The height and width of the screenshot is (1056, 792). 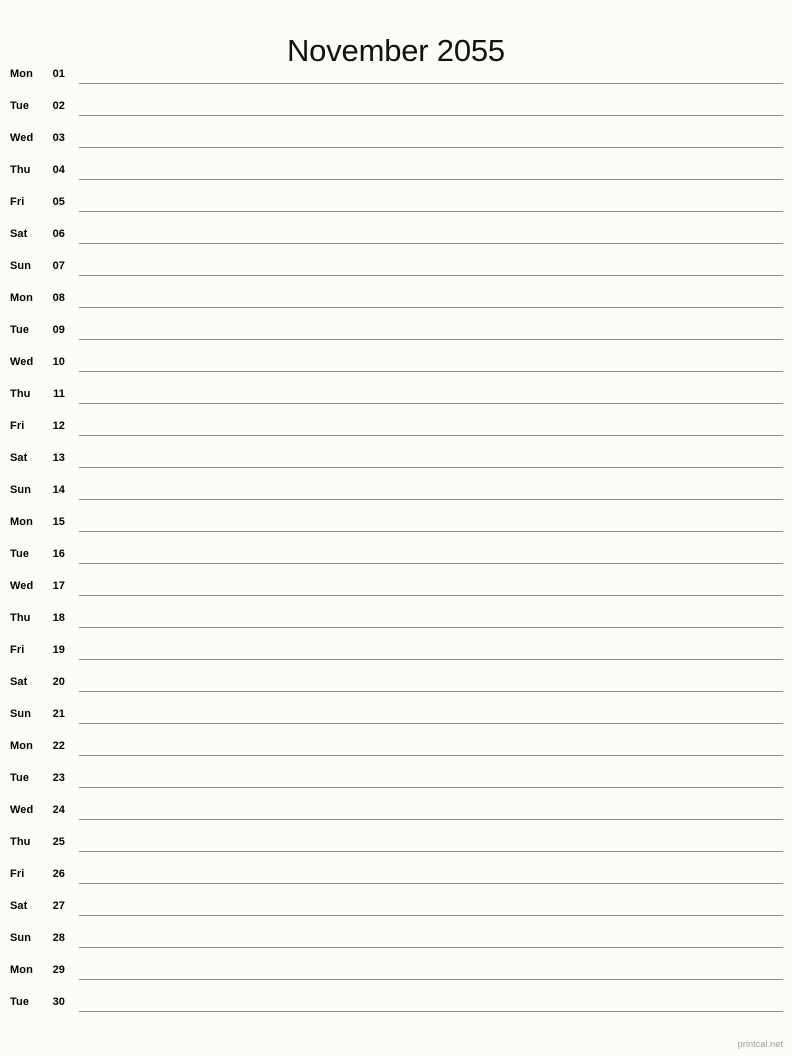 What do you see at coordinates (396, 812) in the screenshot?
I see `day-row: Wed 24` at bounding box center [396, 812].